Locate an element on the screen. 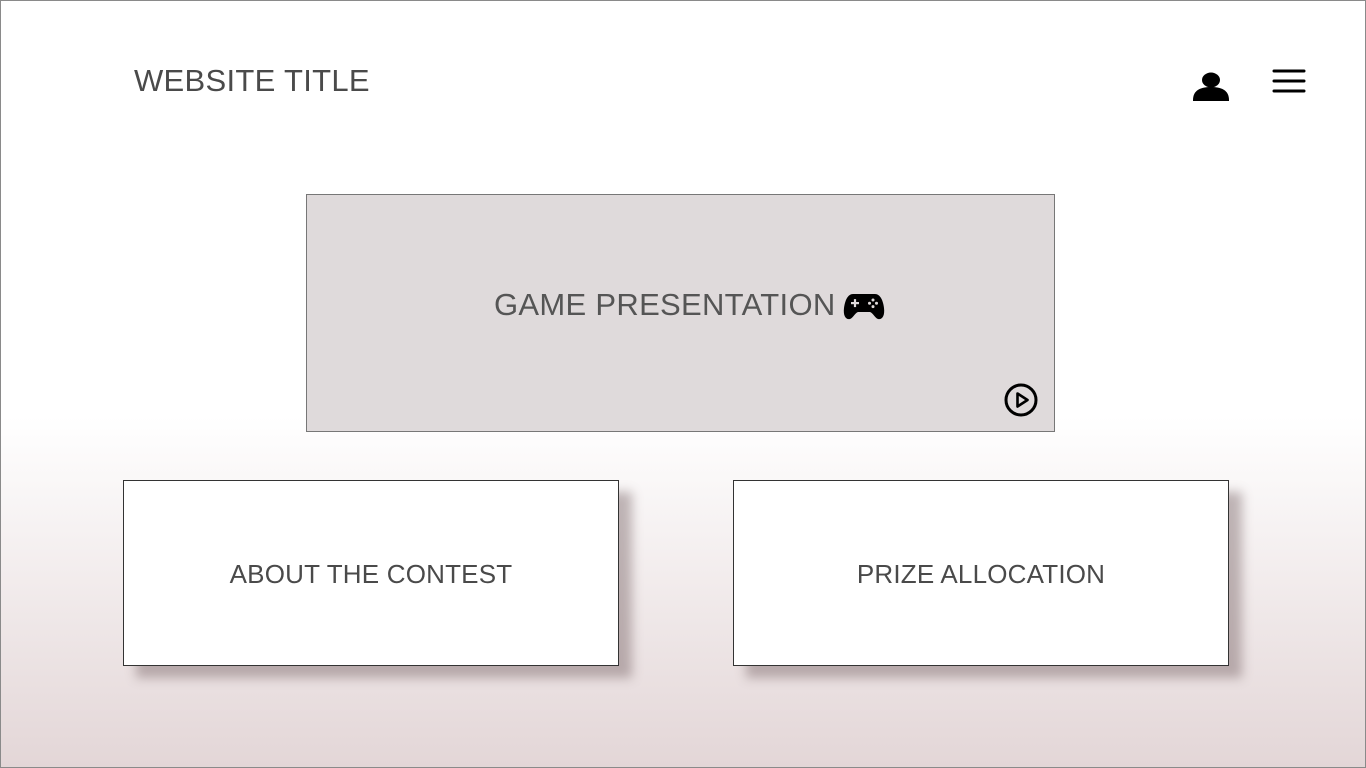 The image size is (1366, 768). user-icon is located at coordinates (1211, 86).